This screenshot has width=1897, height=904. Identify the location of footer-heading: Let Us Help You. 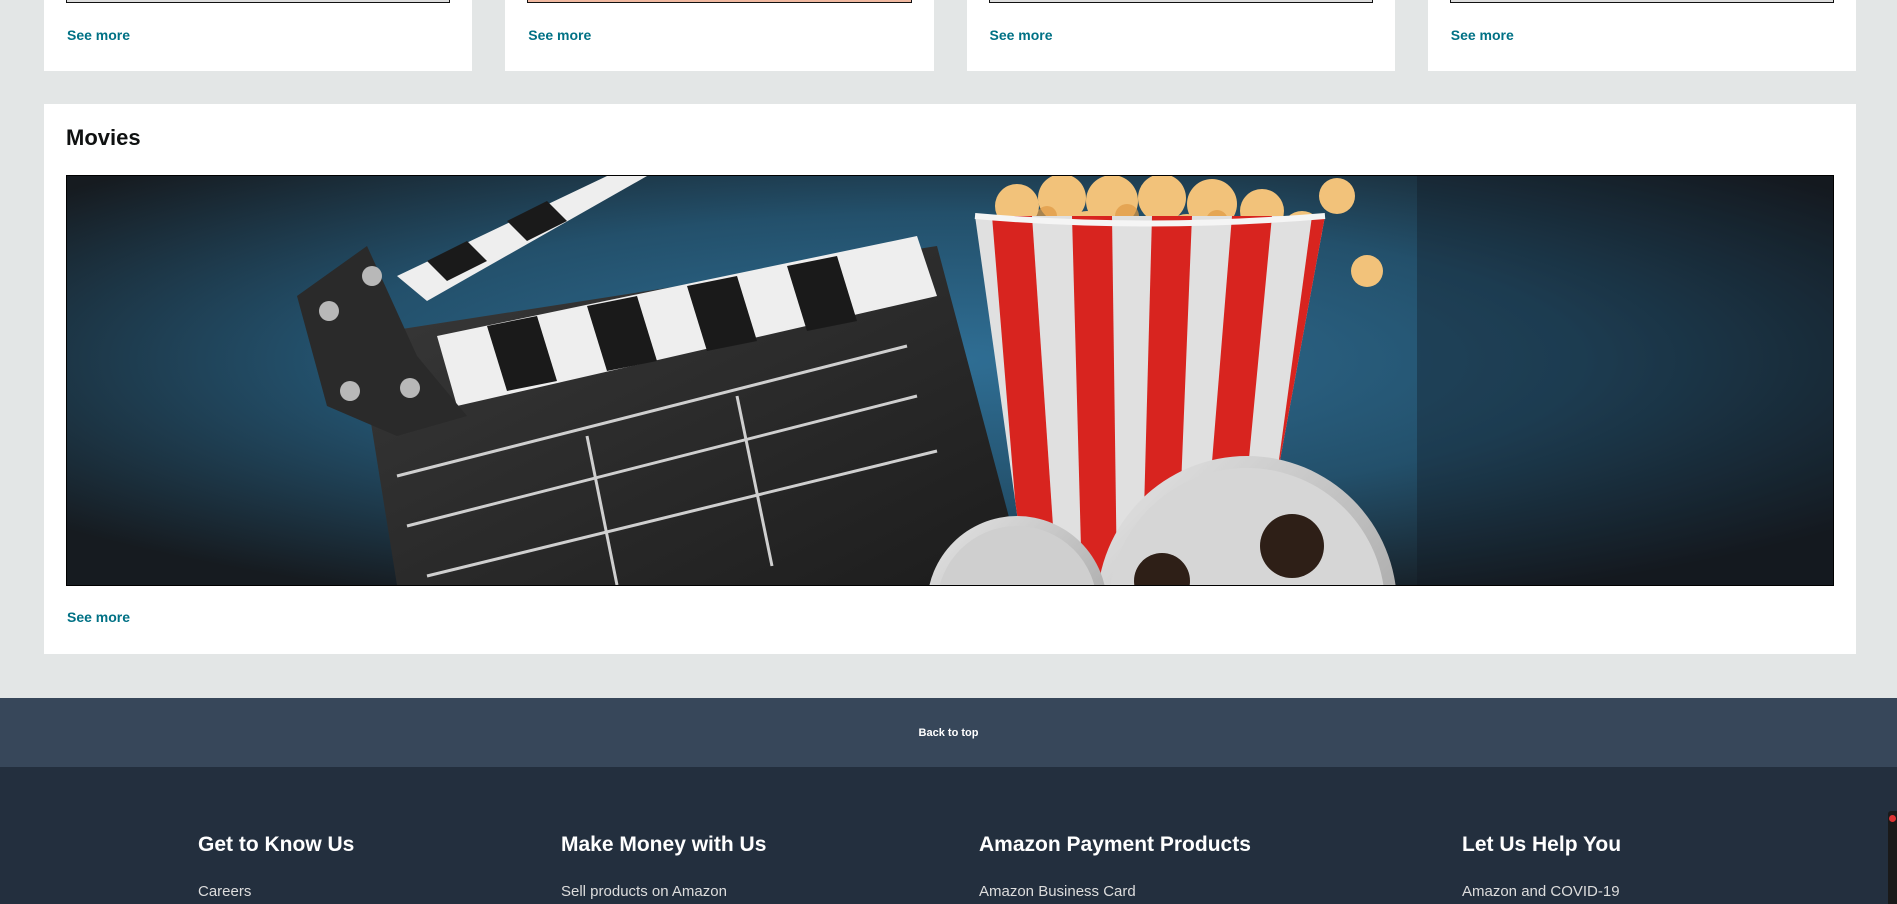
(1542, 844).